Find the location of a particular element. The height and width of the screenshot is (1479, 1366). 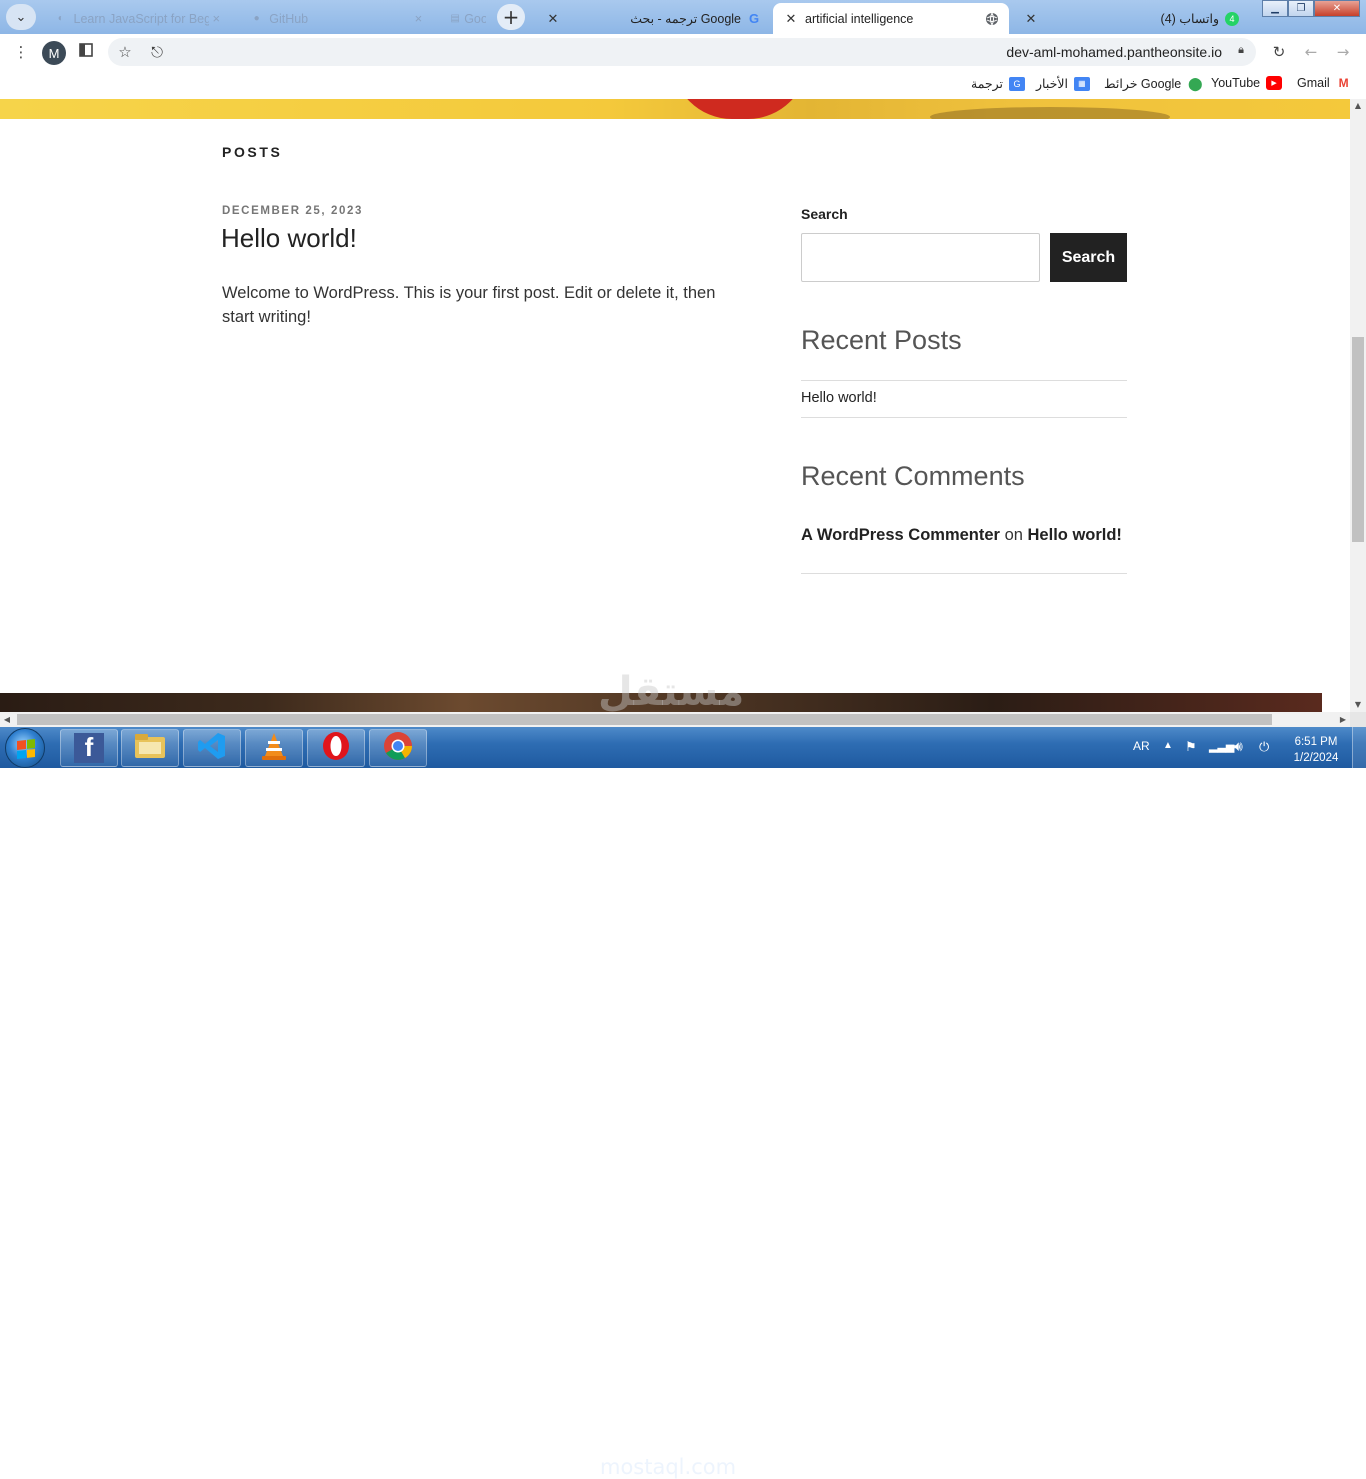

watermark-url: mostaql.com is located at coordinates (668, 1467).